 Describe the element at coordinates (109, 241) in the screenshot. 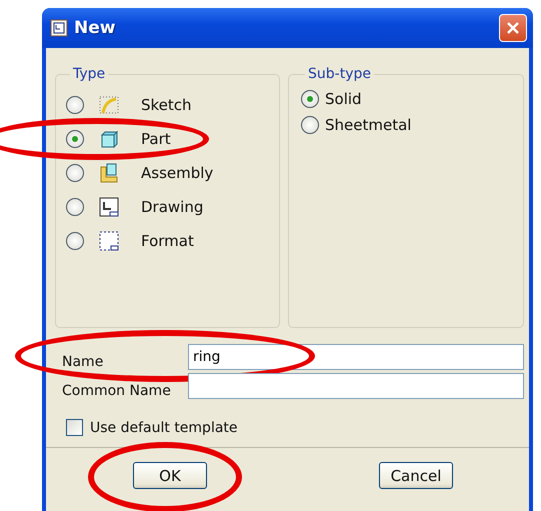

I see `format-icon` at that location.